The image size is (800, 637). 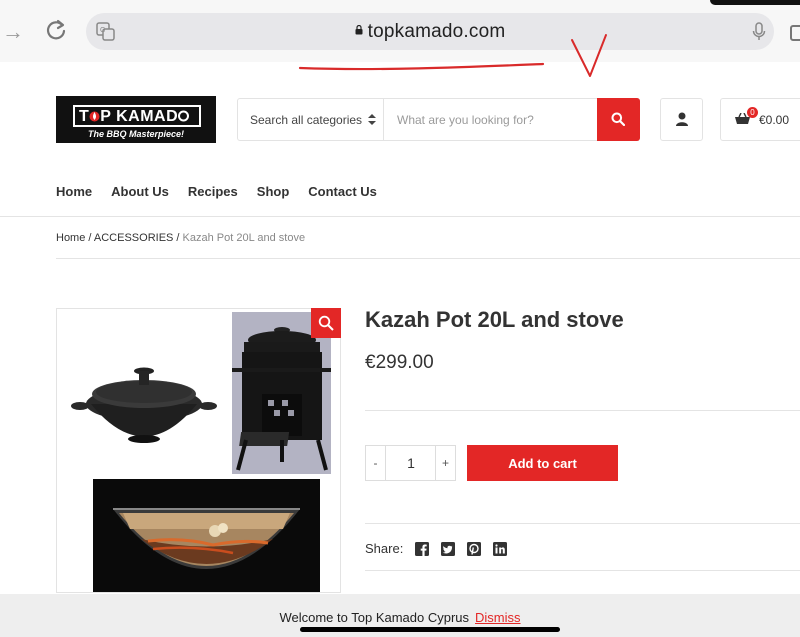 What do you see at coordinates (542, 463) in the screenshot?
I see `add-to-cart-button: Add to cart` at bounding box center [542, 463].